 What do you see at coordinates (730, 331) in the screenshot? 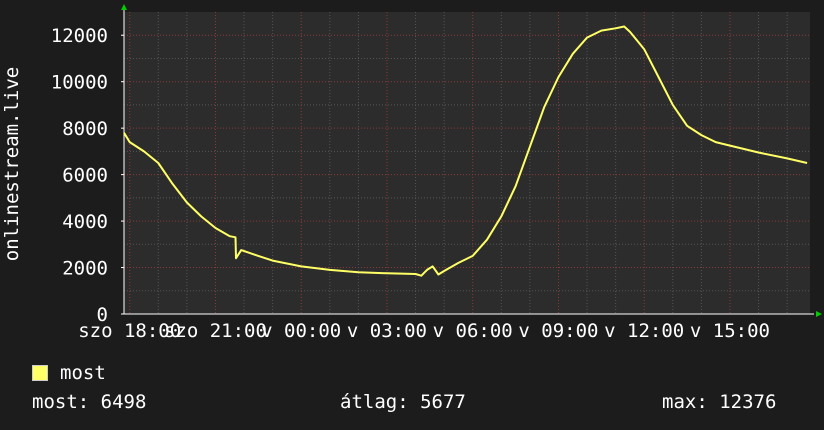
I see `x-tick-label: v 15:00` at bounding box center [730, 331].